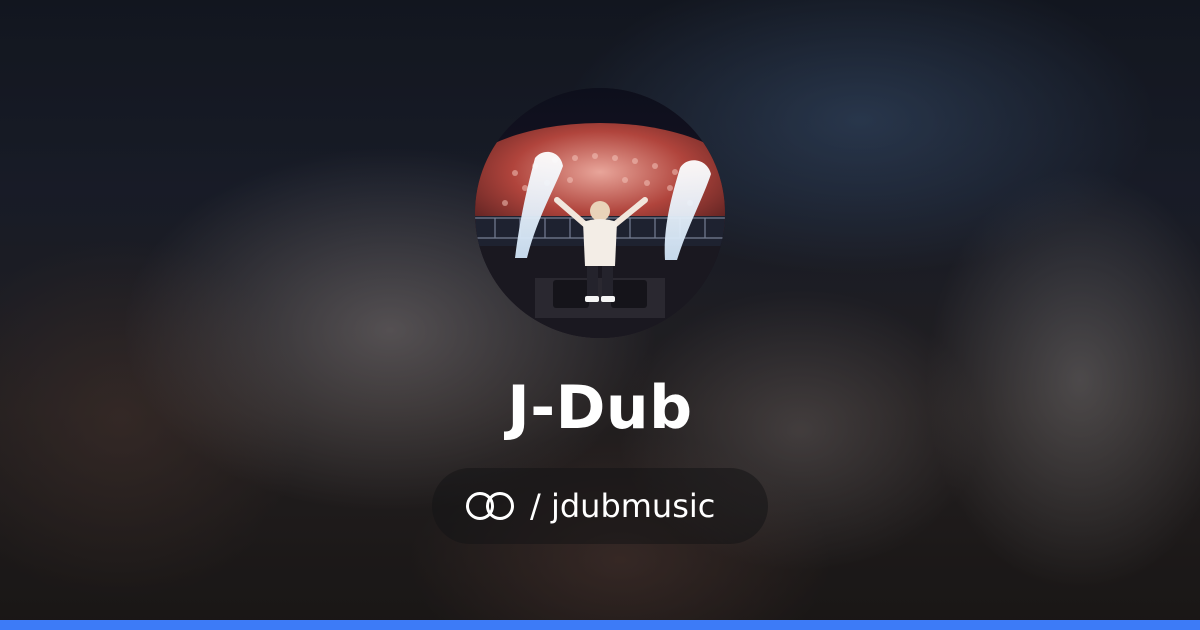 The image size is (1200, 630). I want to click on avatar, so click(600, 213).